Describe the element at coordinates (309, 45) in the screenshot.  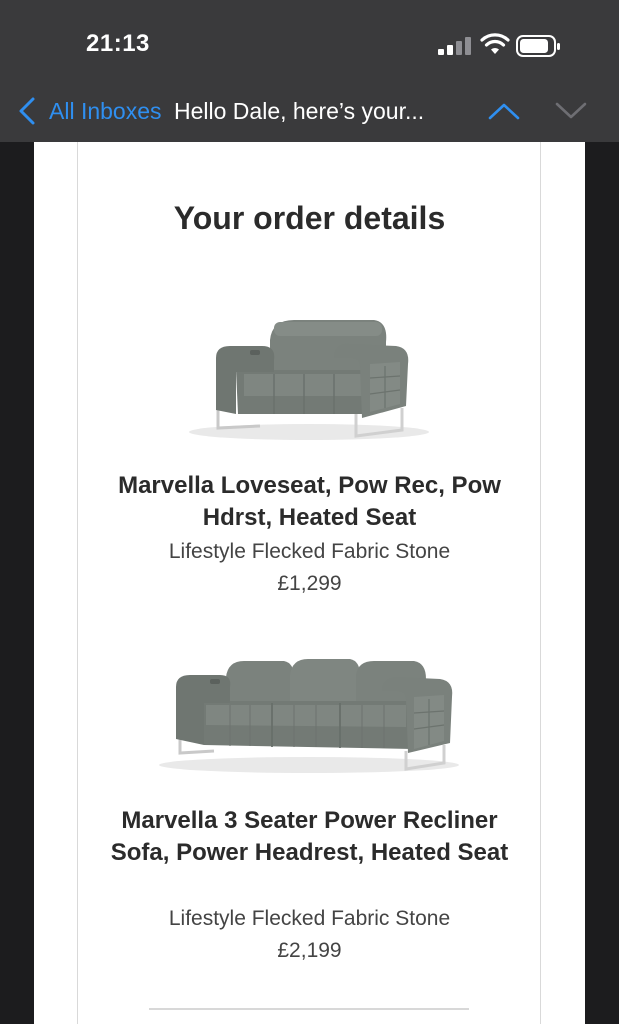
I see `status-bar: 21:13` at that location.